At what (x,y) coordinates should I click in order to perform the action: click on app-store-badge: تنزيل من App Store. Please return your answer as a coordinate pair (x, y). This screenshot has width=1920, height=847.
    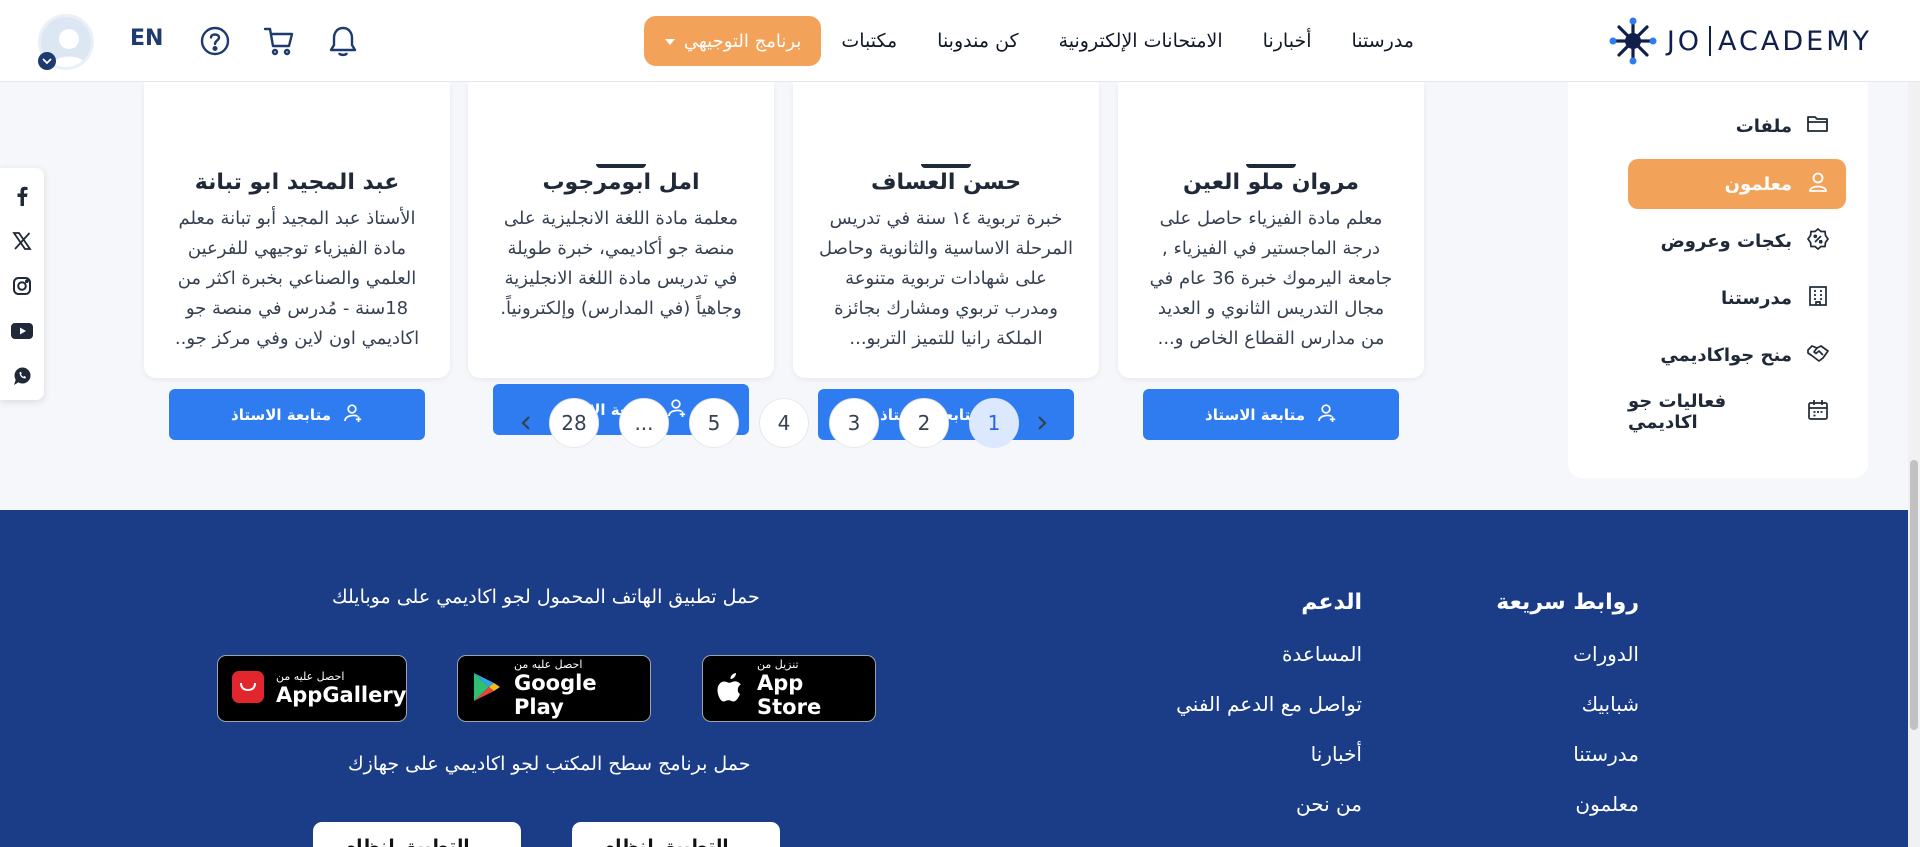
    Looking at the image, I should click on (789, 688).